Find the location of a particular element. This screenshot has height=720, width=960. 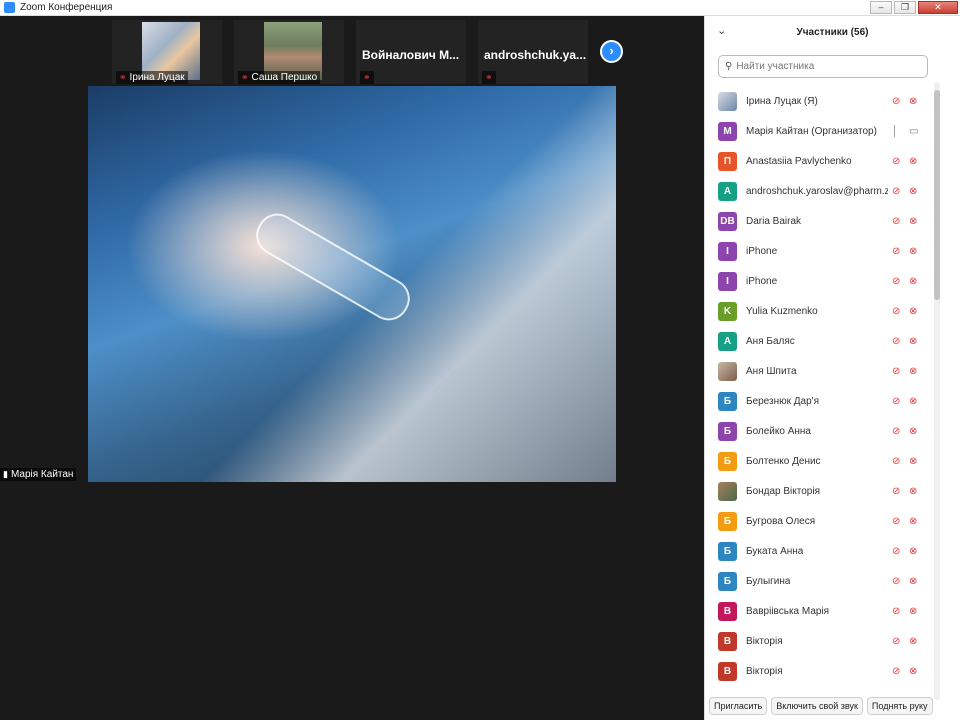

avatar is located at coordinates (727, 101).